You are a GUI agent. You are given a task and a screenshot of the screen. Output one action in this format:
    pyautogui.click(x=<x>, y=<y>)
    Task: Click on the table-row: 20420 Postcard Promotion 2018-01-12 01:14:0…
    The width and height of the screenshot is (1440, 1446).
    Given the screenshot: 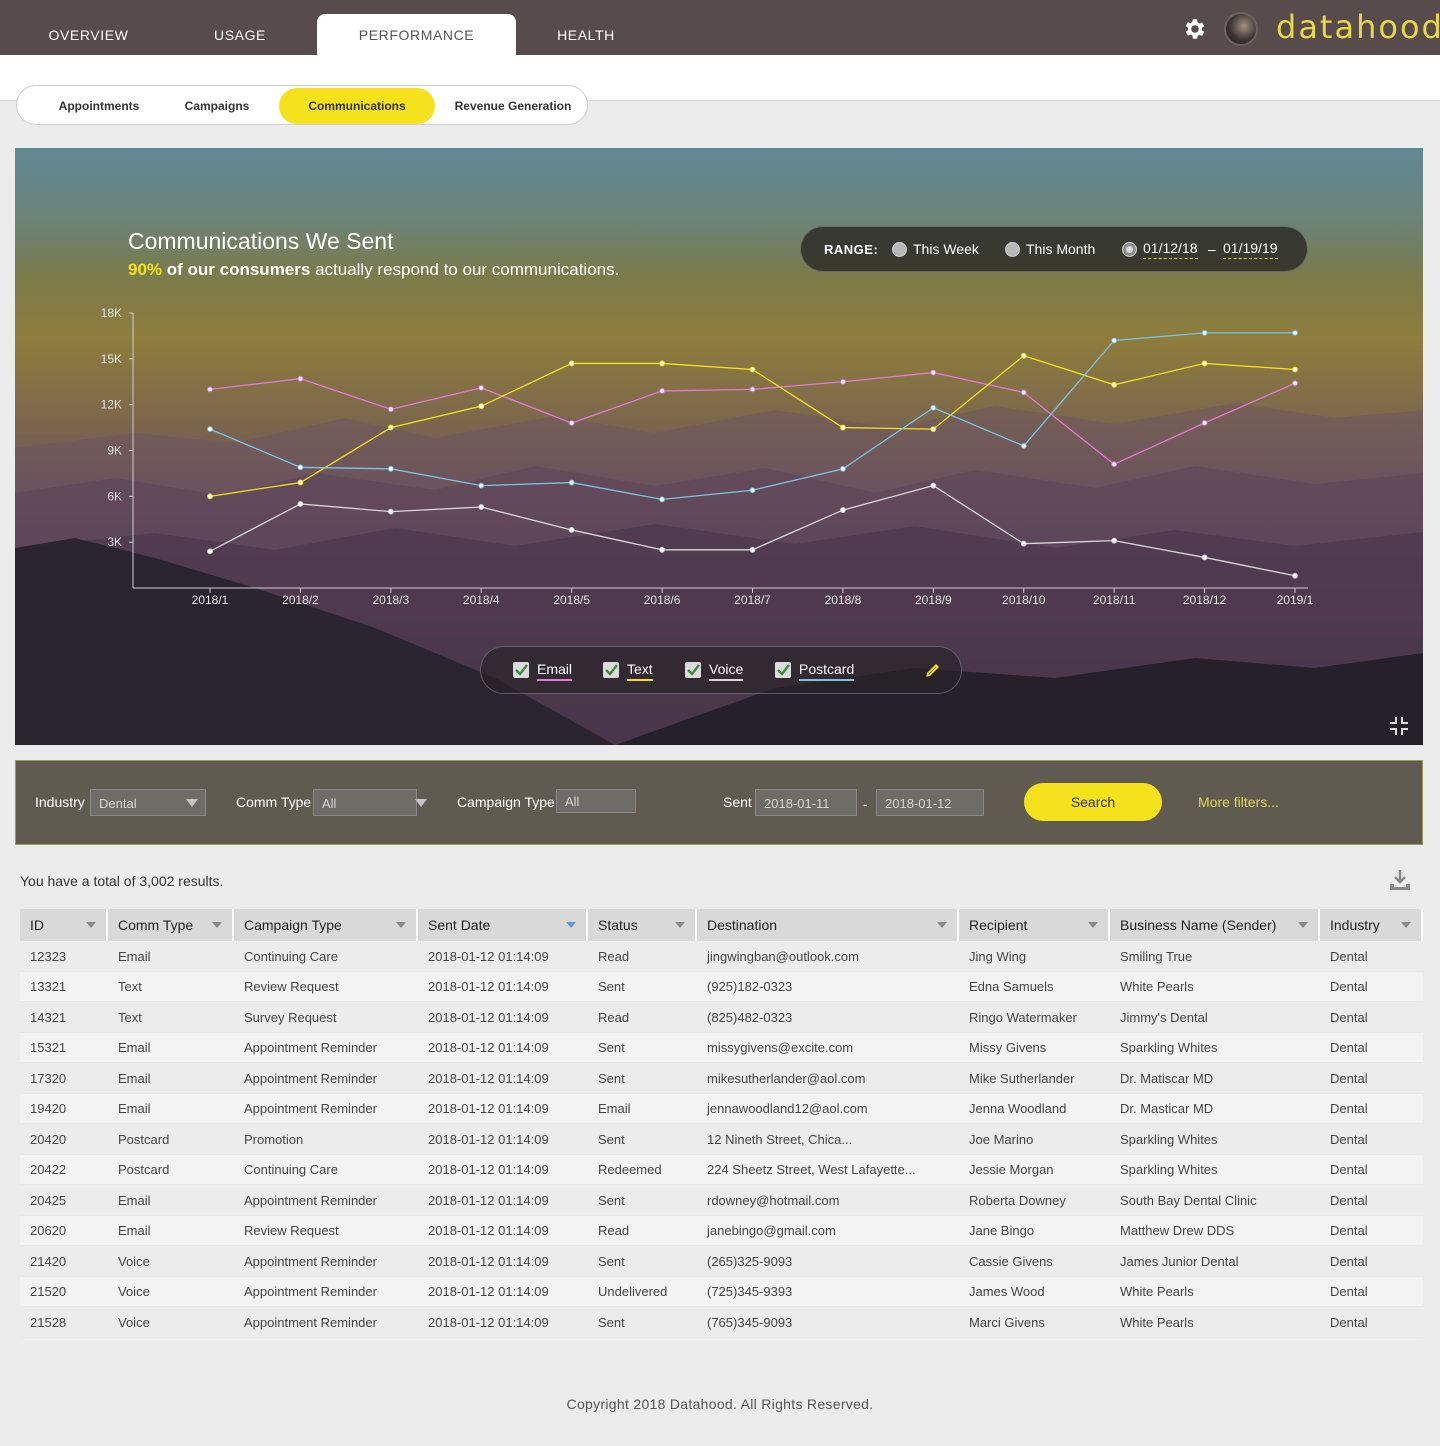 What is the action you would take?
    pyautogui.click(x=721, y=1139)
    